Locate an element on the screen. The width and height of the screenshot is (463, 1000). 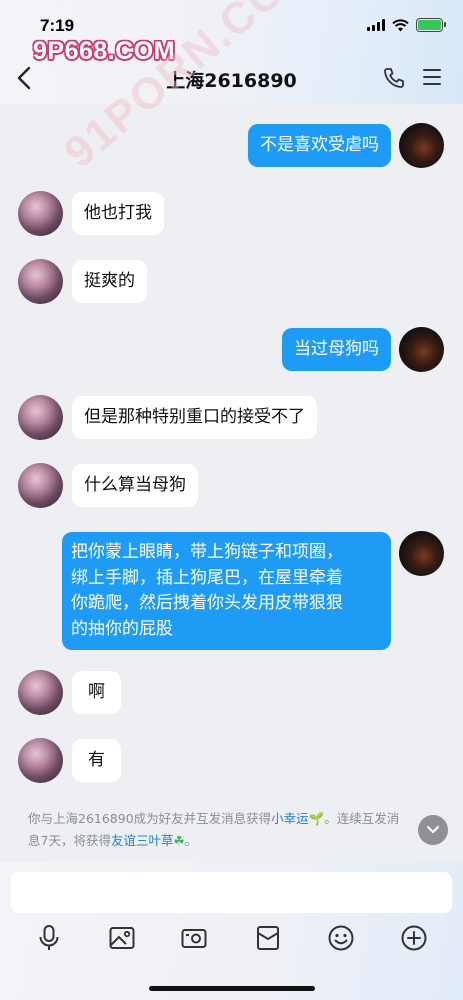
message-line: 你跪爬，然后拽着你头发用皮带狠狠 is located at coordinates (207, 603).